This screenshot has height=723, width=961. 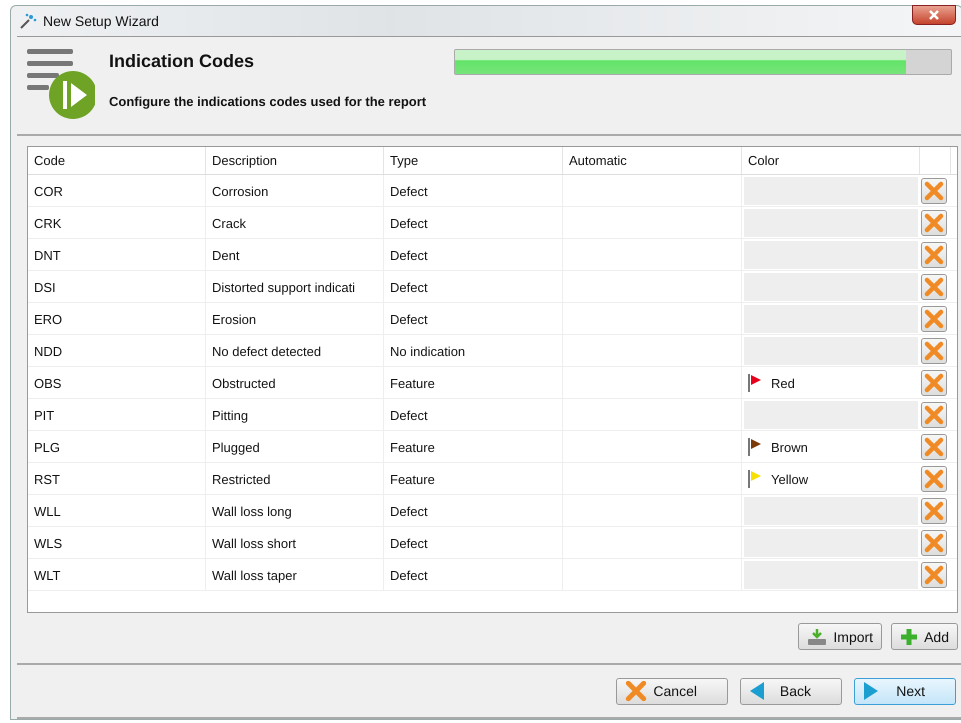 What do you see at coordinates (117, 191) in the screenshot?
I see `table-cell: COR` at bounding box center [117, 191].